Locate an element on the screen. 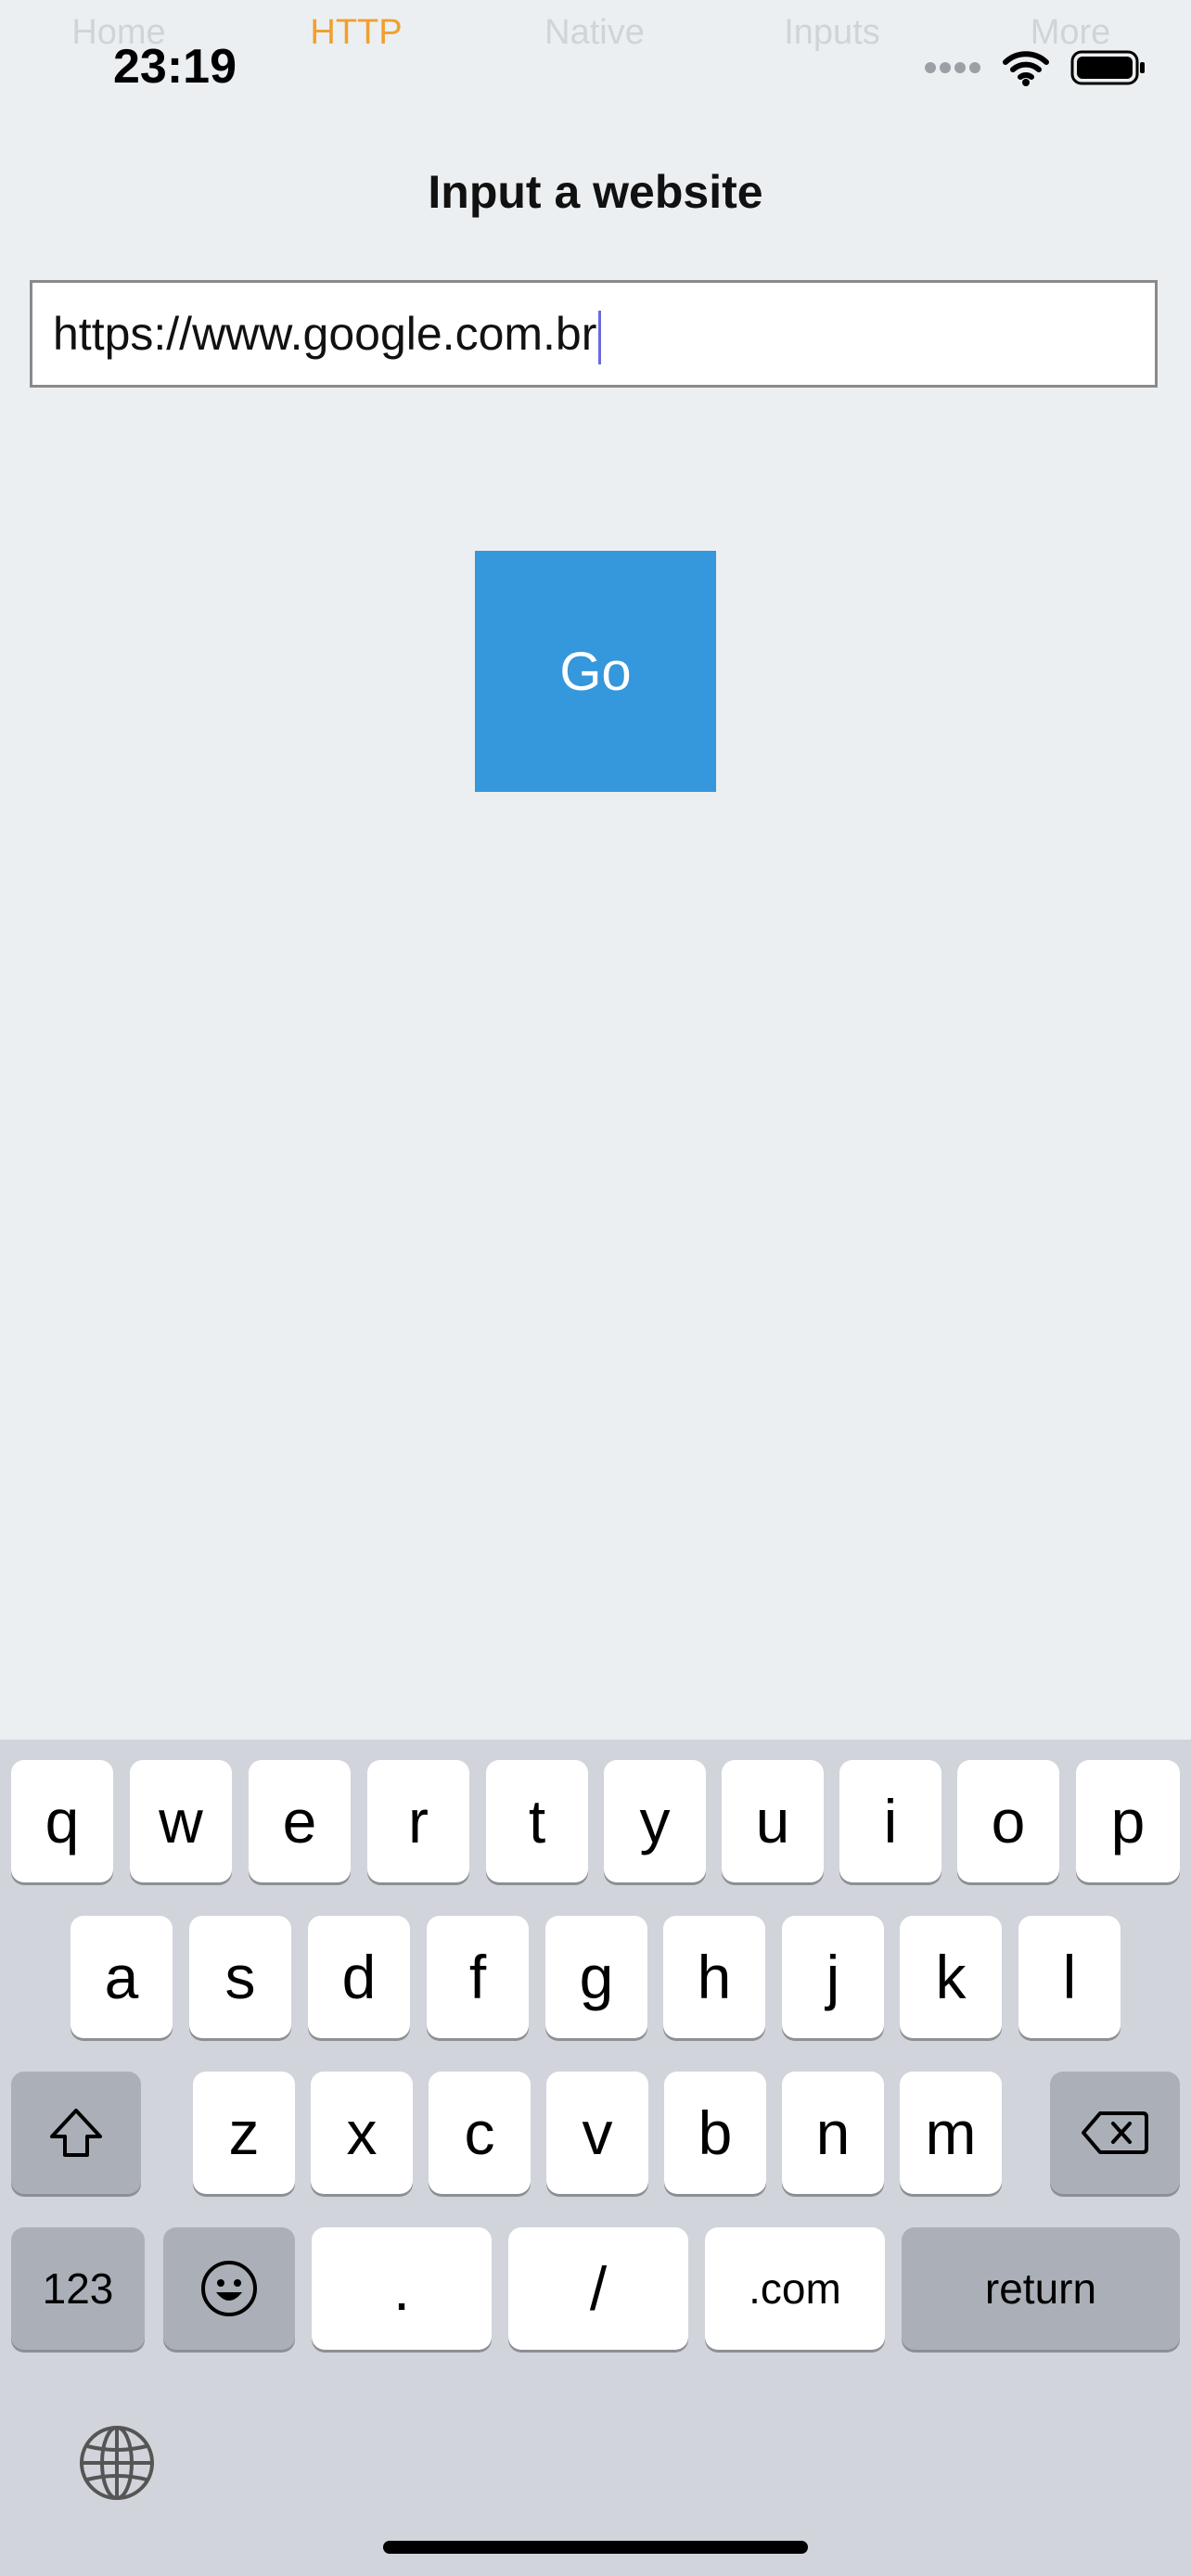 The image size is (1191, 2576). go-button: Go is located at coordinates (595, 672).